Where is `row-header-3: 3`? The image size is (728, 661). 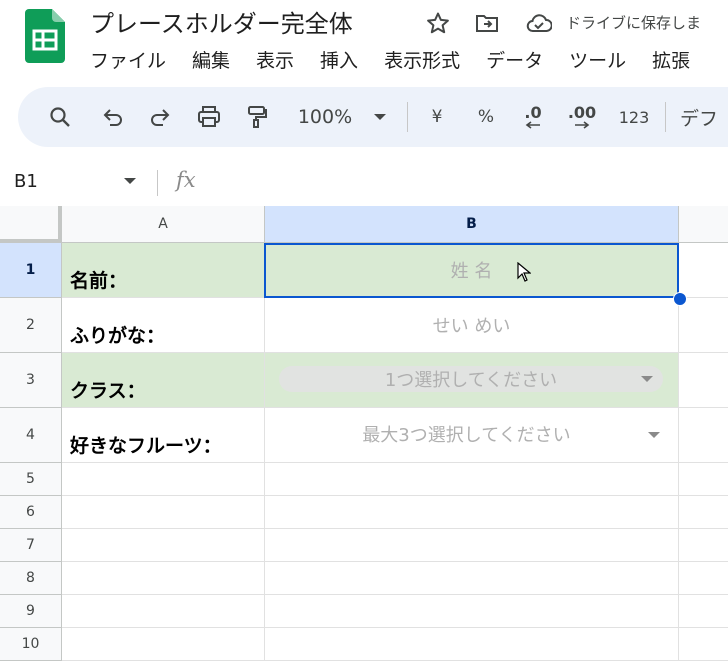
row-header-3: 3 is located at coordinates (31, 380).